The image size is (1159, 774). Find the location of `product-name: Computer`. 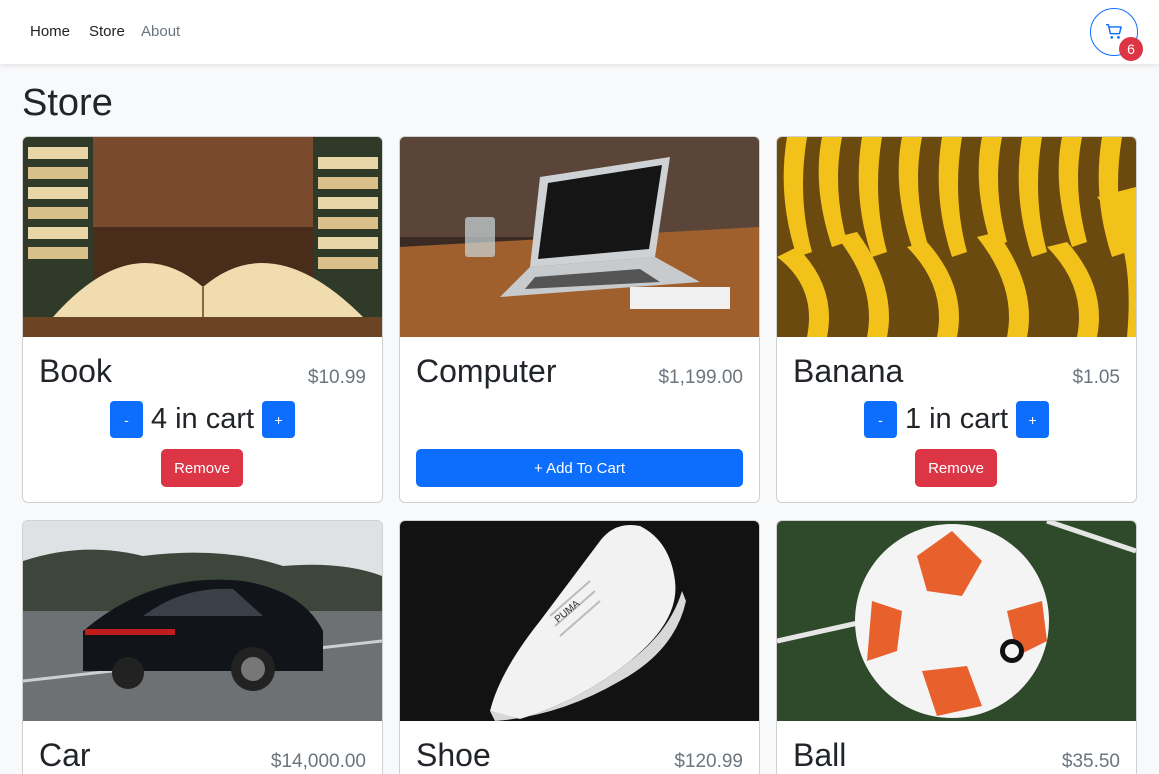

product-name: Computer is located at coordinates (486, 371).